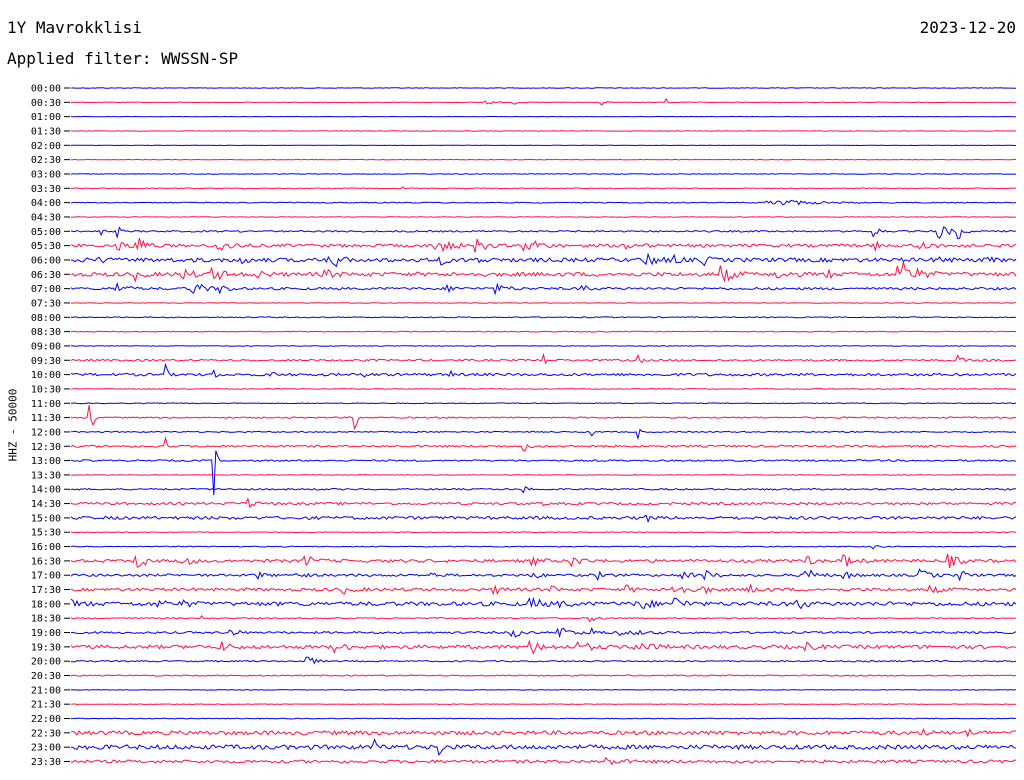 This screenshot has height=780, width=1024. I want to click on hour-tick-label: 04:30, so click(46, 217).